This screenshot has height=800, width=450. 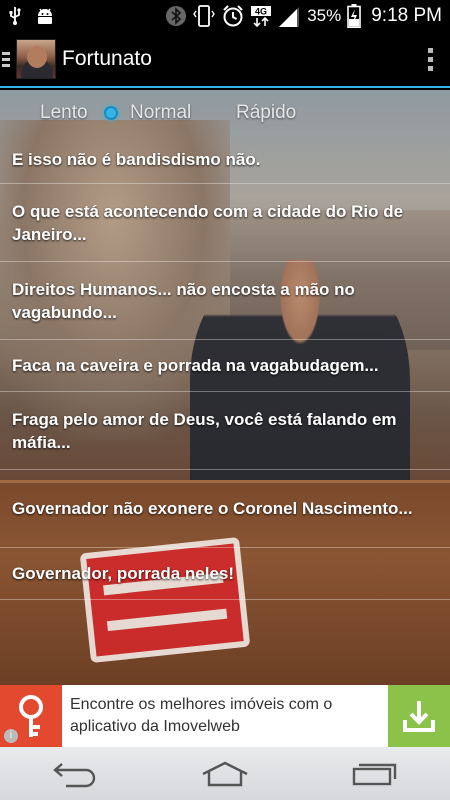 What do you see at coordinates (354, 16) in the screenshot?
I see `battery-charging-icon` at bounding box center [354, 16].